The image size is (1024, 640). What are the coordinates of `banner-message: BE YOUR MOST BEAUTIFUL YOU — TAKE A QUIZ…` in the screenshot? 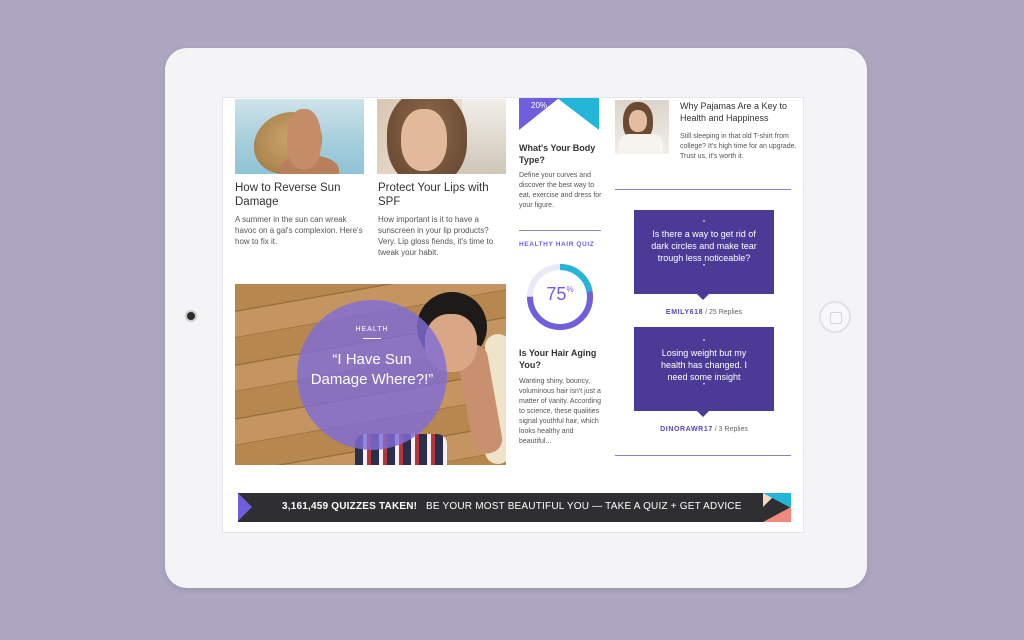 It's located at (584, 506).